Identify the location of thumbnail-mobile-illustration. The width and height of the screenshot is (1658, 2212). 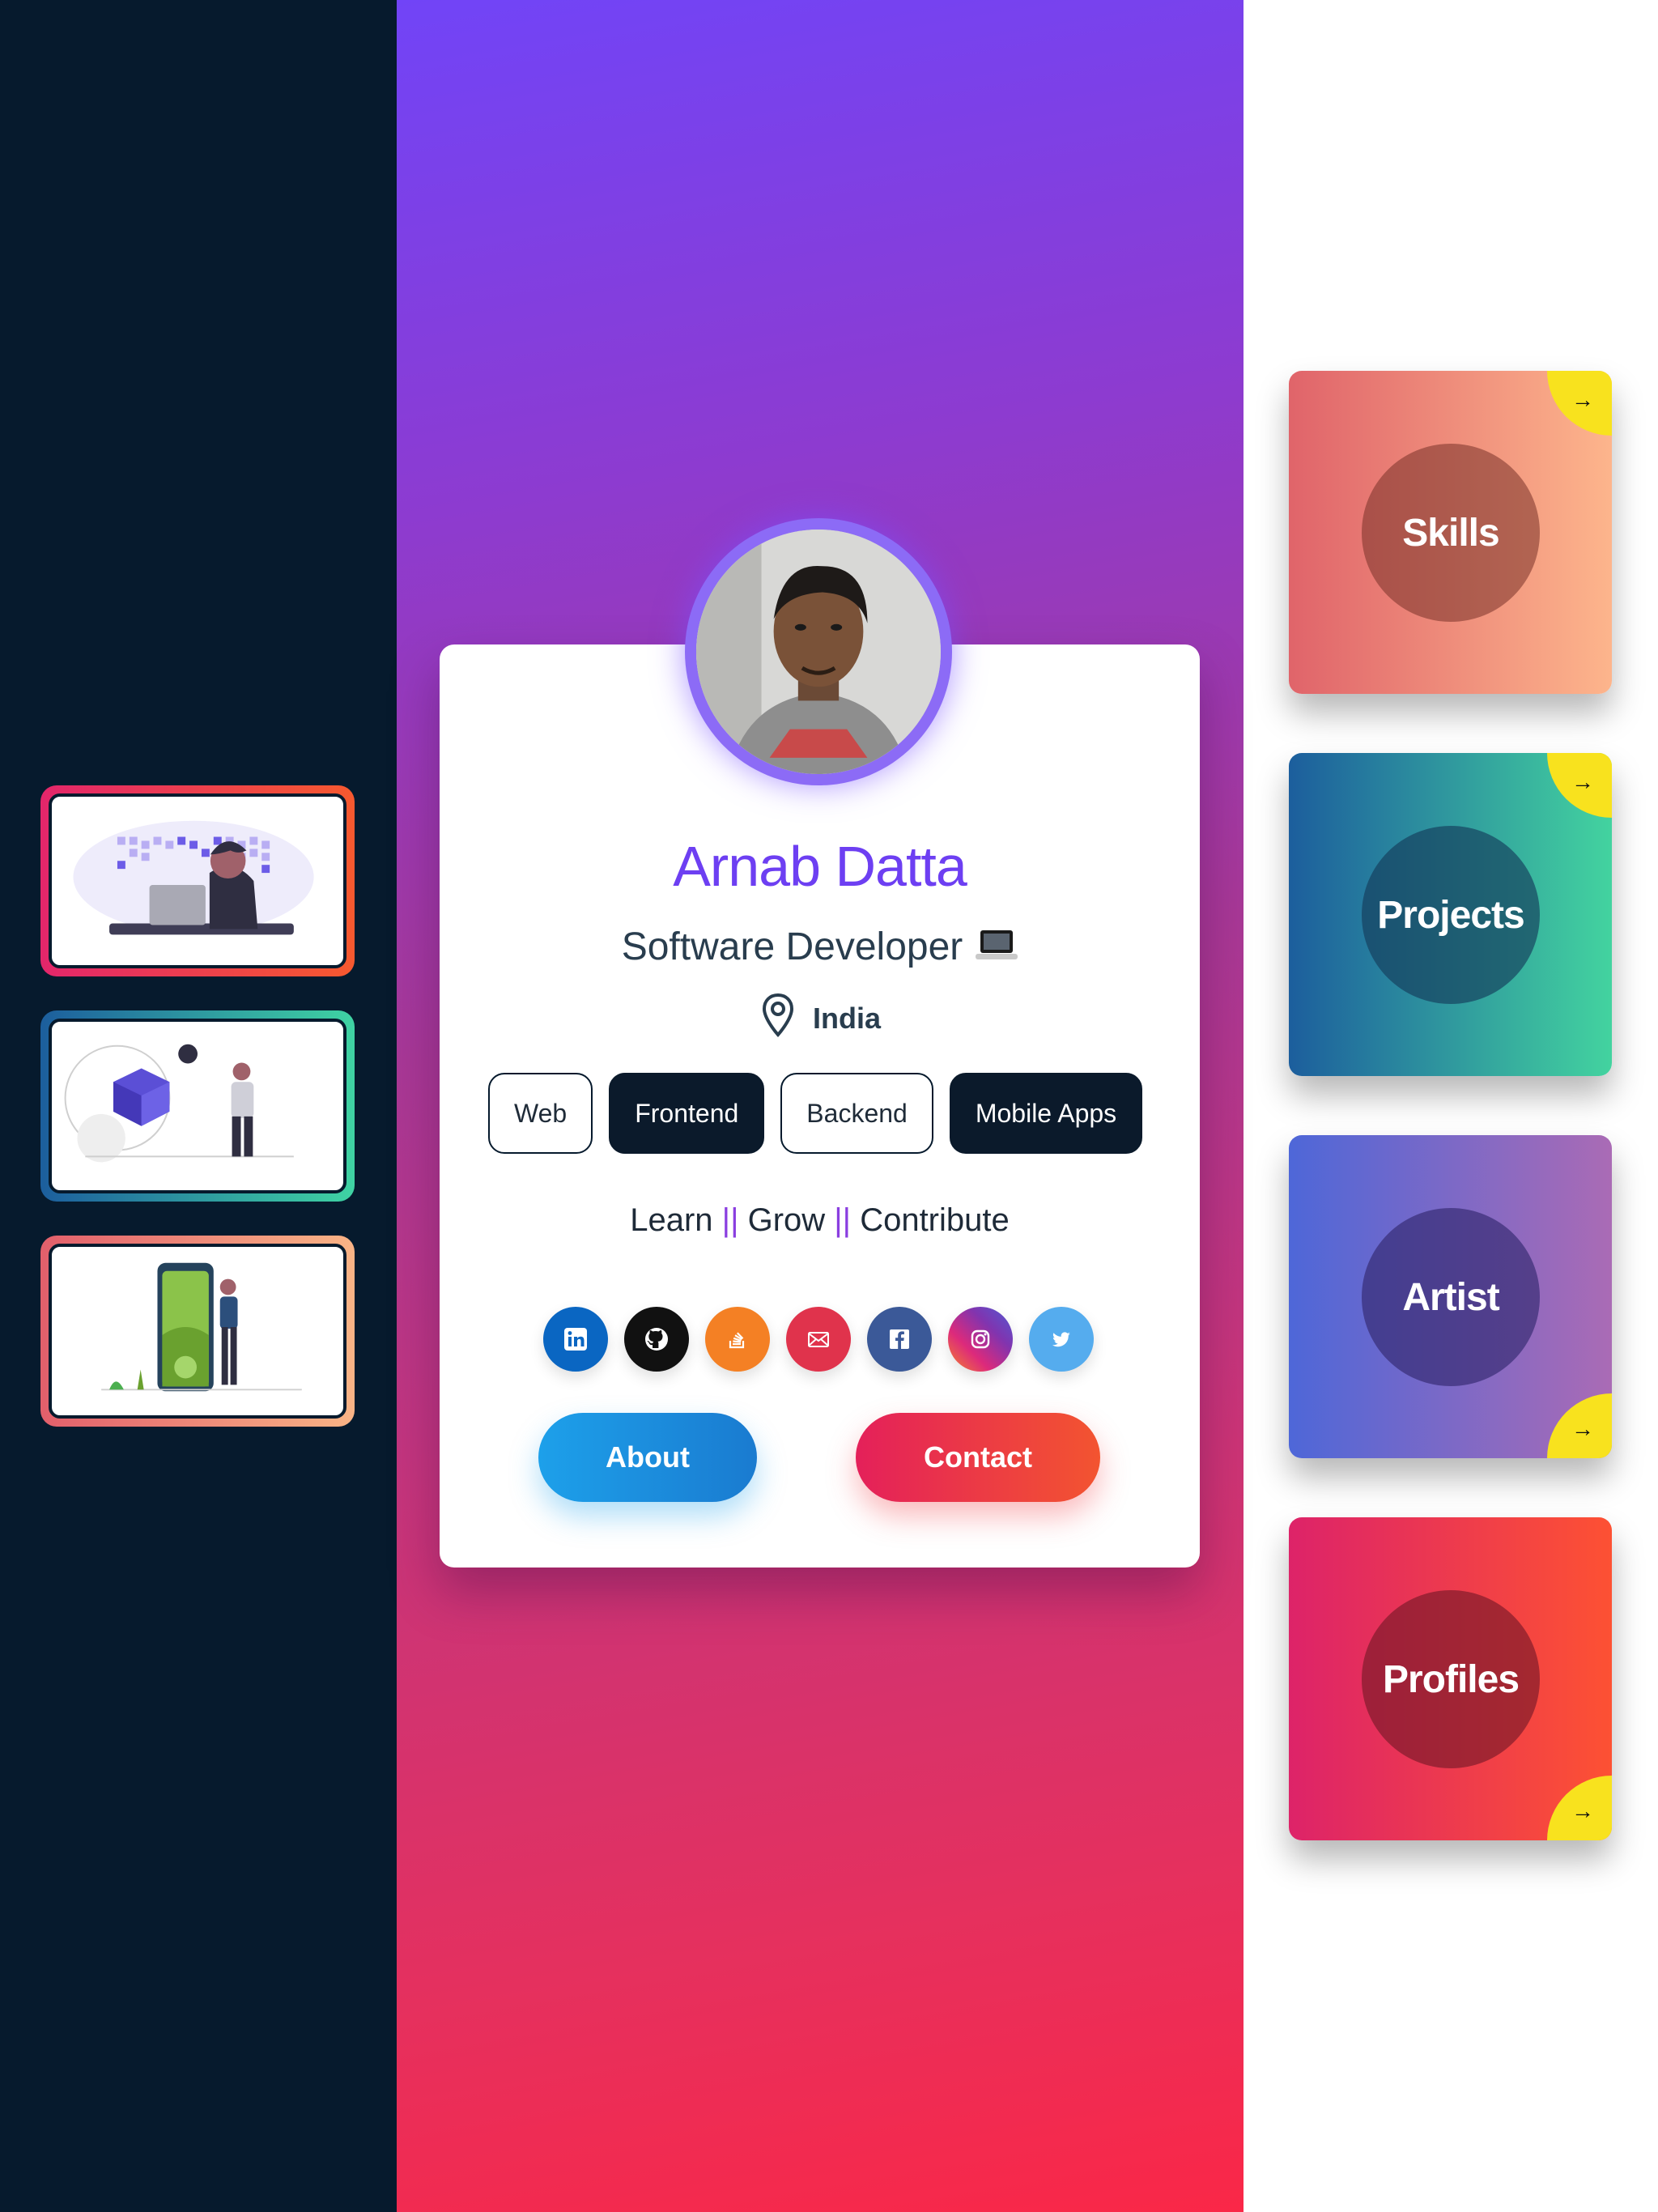
(197, 1331).